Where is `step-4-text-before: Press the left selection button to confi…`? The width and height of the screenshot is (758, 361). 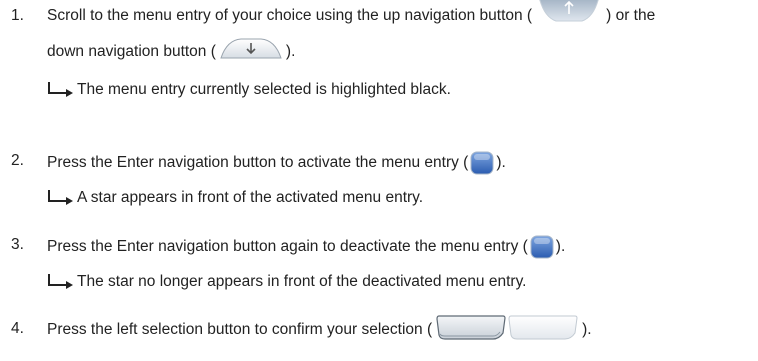 step-4-text-before: Press the left selection button to confi… is located at coordinates (240, 329).